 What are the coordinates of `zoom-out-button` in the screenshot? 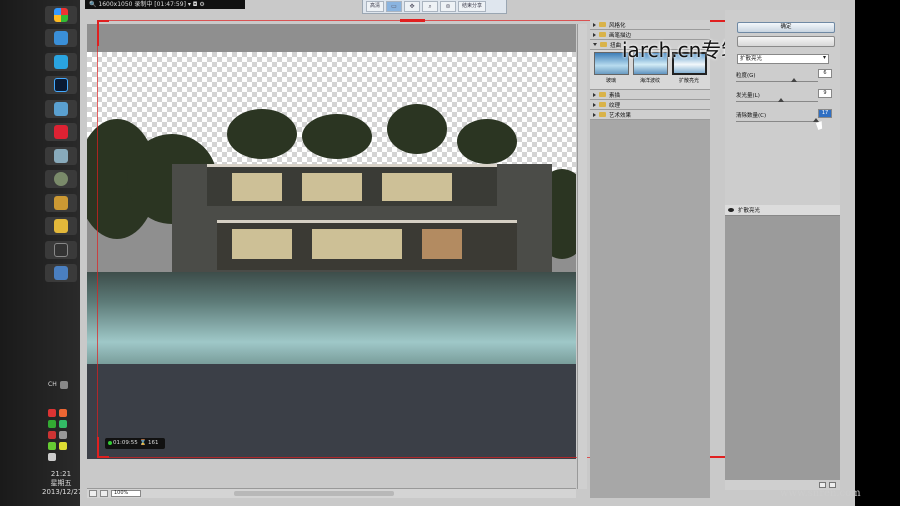 It's located at (93, 493).